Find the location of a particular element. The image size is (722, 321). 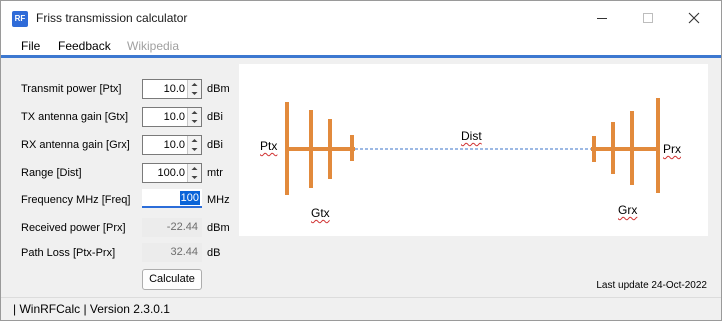

tx-gain-input: 10.0 is located at coordinates (172, 117).